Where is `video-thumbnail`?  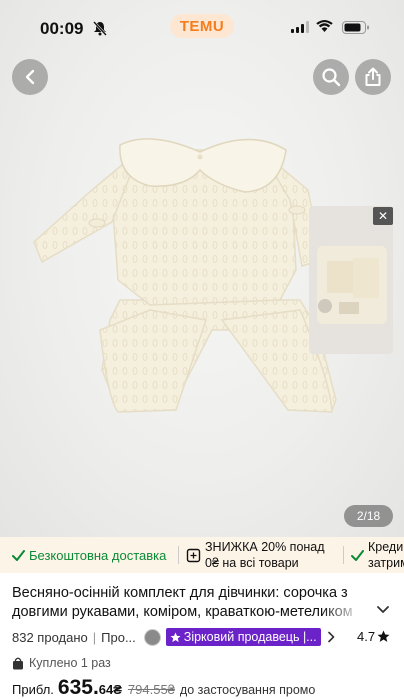 video-thumbnail is located at coordinates (351, 280).